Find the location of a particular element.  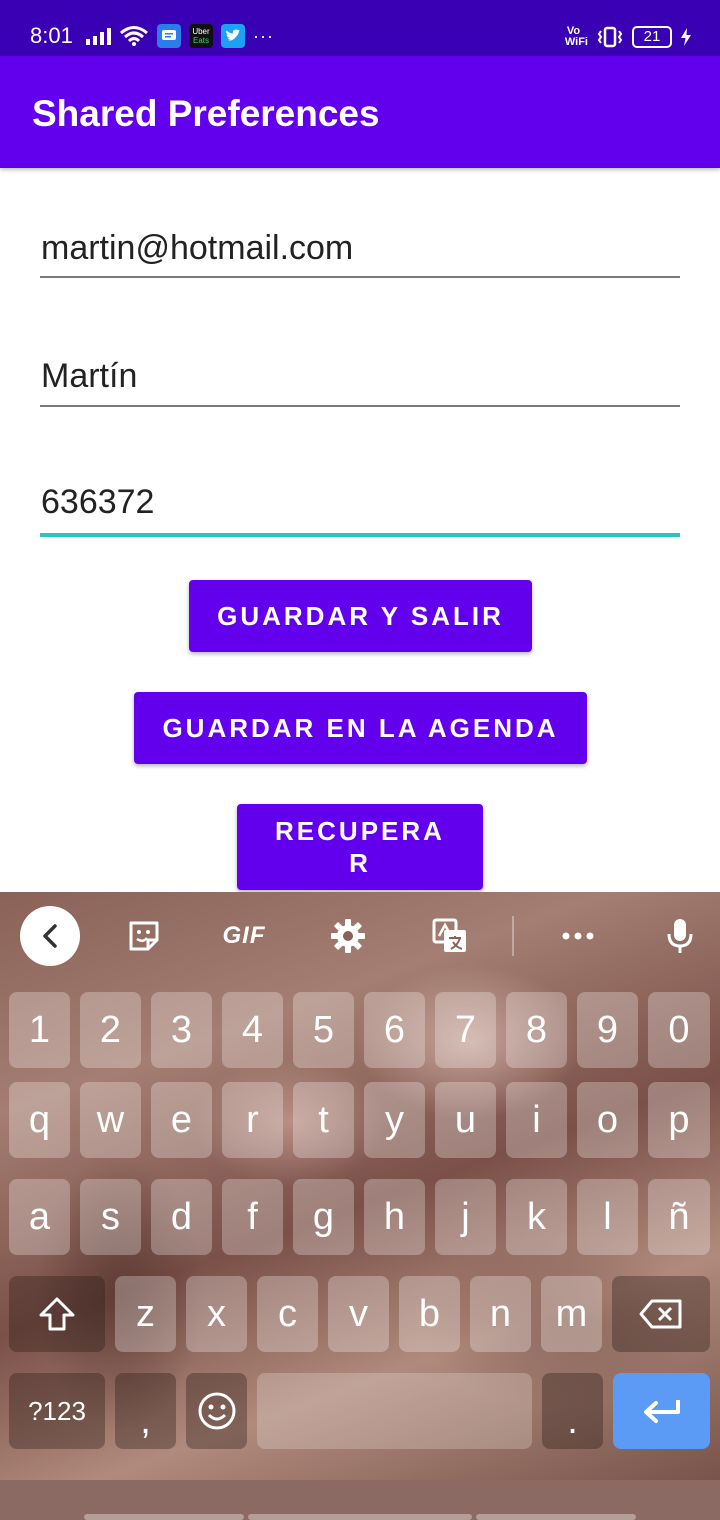

key-t: t is located at coordinates (323, 1120).